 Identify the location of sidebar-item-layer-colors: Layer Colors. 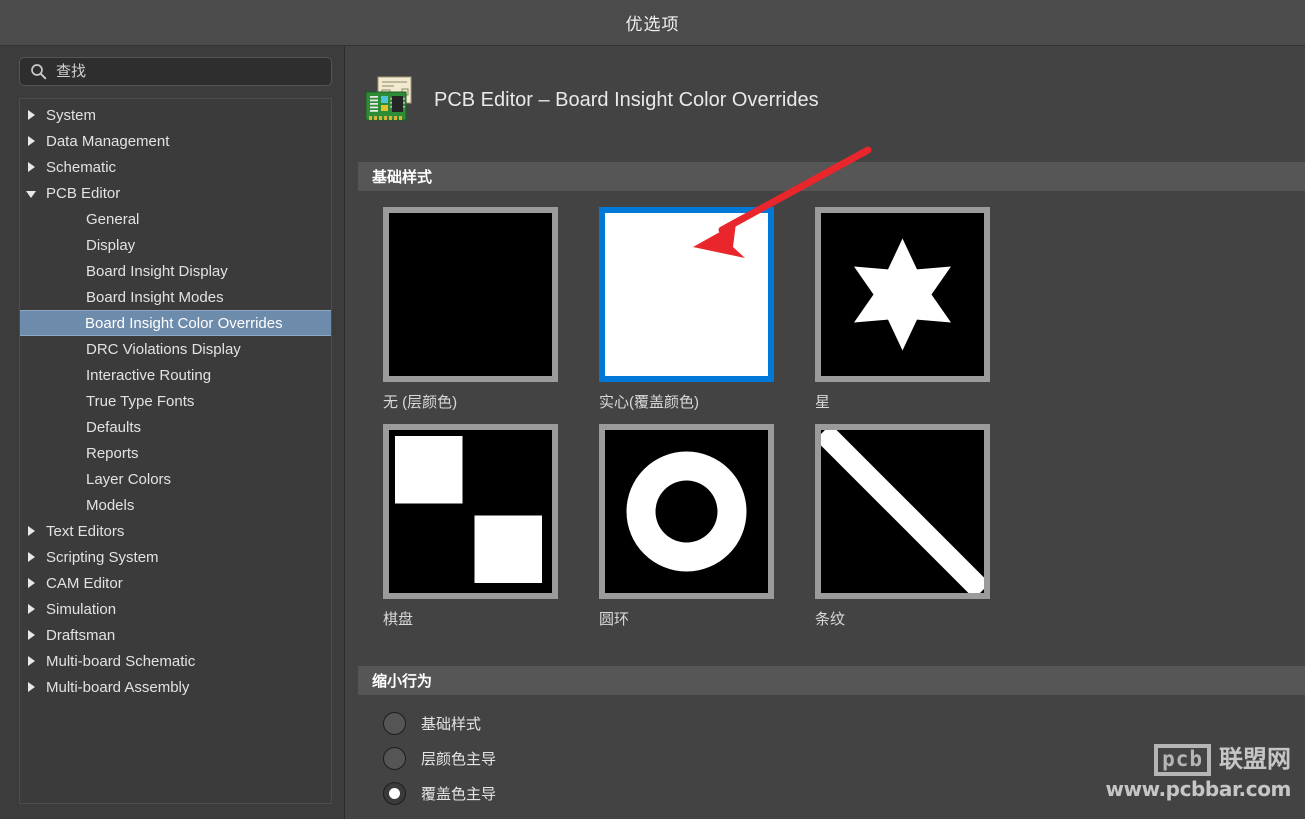
(175, 479).